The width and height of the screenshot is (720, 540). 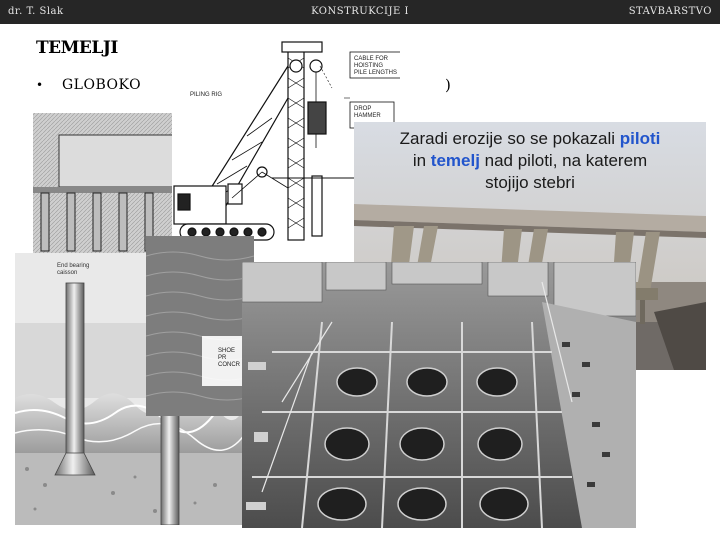 I want to click on header-bar: dr. T. Slak KONSTRUKCIJE I STAVBARSTVO, so click(x=360, y=12).